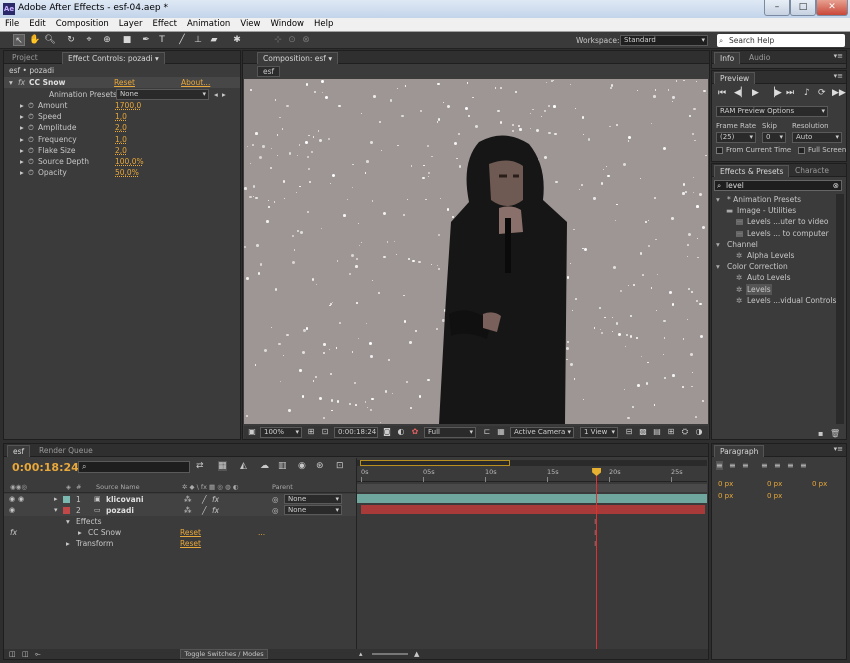 The width and height of the screenshot is (850, 663). I want to click on clear-search-icon: ⊗, so click(836, 185).